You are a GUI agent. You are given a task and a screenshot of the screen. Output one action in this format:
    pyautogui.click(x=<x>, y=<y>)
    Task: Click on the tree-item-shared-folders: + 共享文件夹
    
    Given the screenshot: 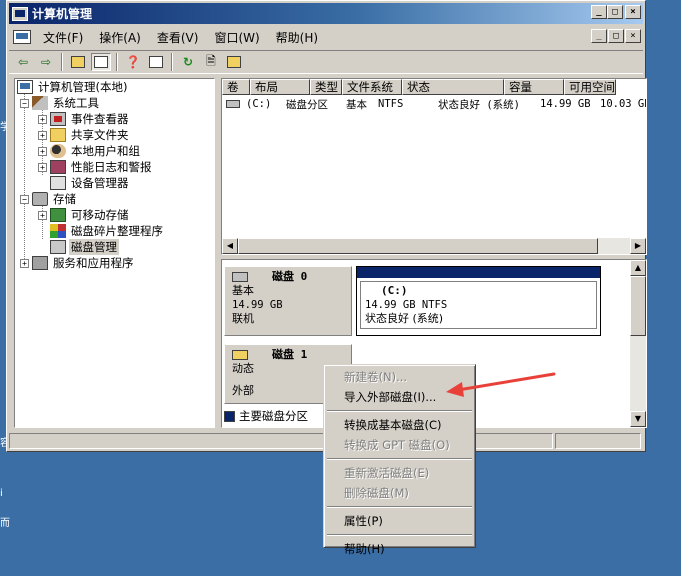 What is the action you would take?
    pyautogui.click(x=84, y=135)
    